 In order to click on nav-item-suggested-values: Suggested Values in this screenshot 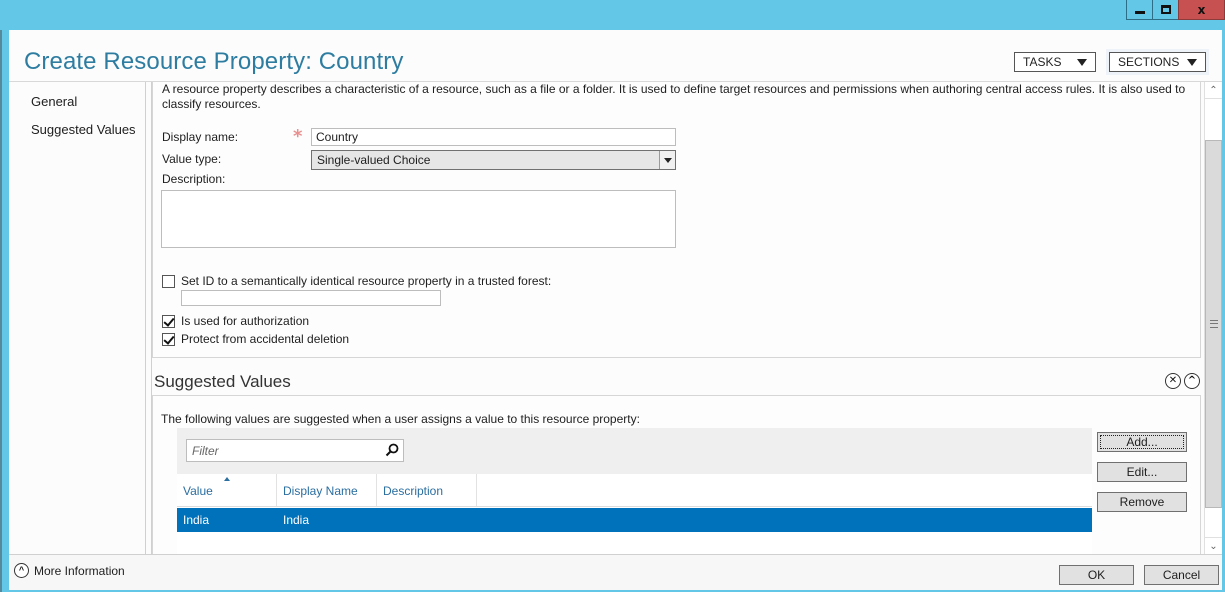, I will do `click(83, 129)`.